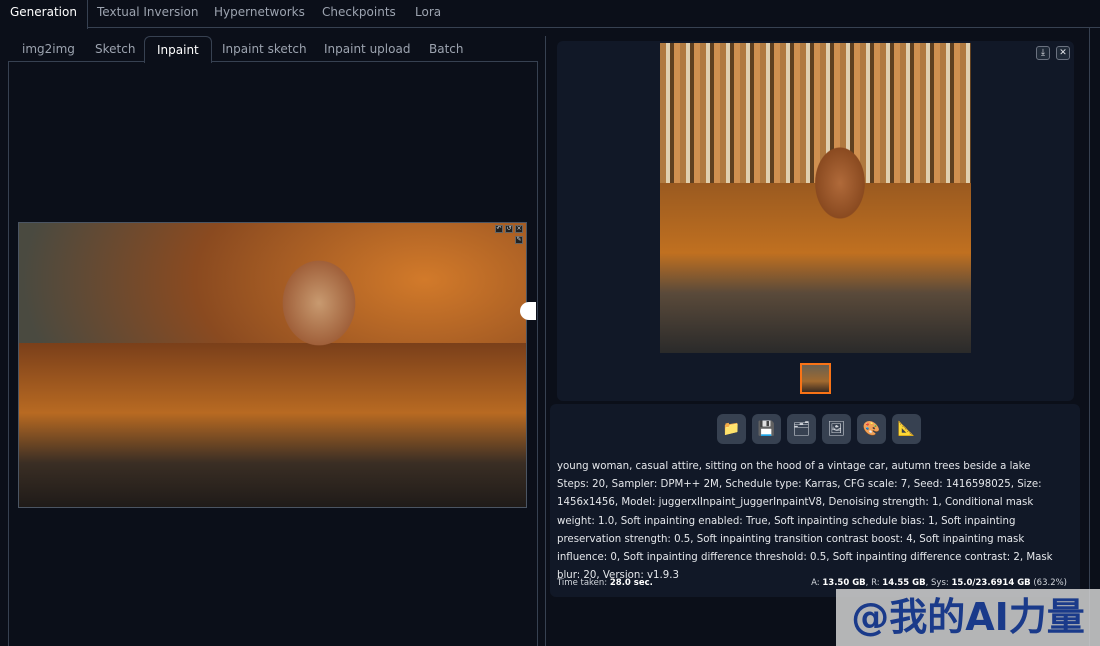 This screenshot has width=1100, height=646. What do you see at coordinates (815, 583) in the screenshot?
I see `mem-a-label: A:` at bounding box center [815, 583].